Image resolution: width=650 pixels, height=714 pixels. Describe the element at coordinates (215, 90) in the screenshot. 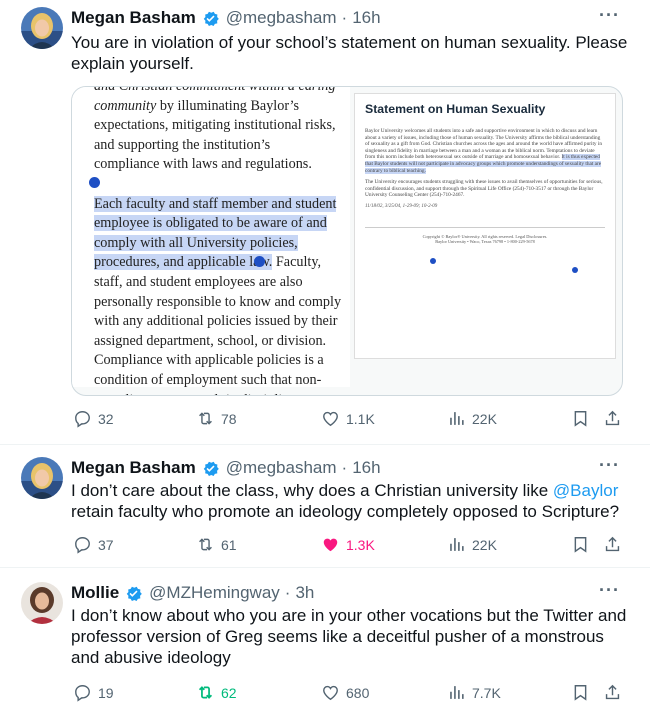

I see `document-line-text: and Christian commitment within a caring` at that location.